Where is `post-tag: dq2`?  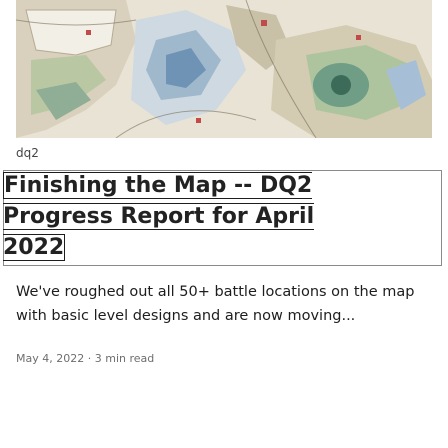
post-tag: dq2 is located at coordinates (27, 153).